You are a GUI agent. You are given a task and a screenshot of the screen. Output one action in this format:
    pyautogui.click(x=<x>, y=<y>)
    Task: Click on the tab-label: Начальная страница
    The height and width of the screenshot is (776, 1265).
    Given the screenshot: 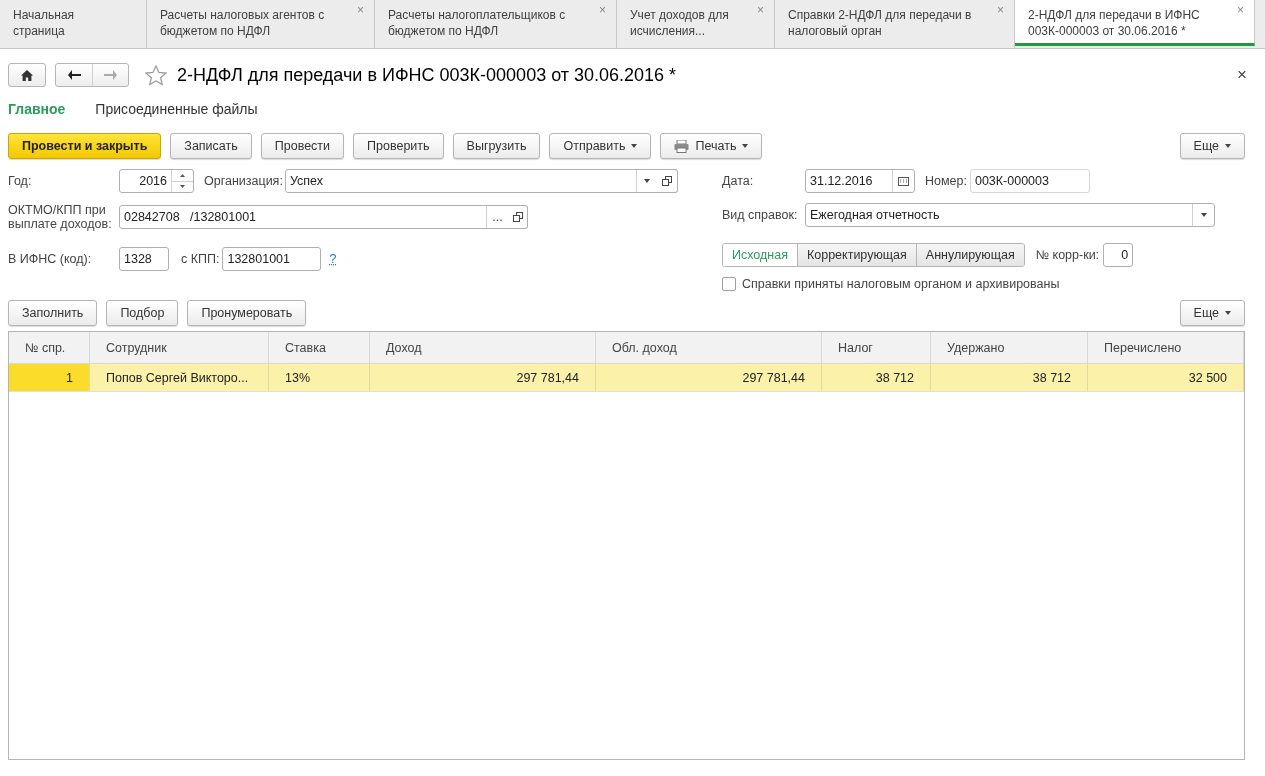 What is the action you would take?
    pyautogui.click(x=44, y=23)
    